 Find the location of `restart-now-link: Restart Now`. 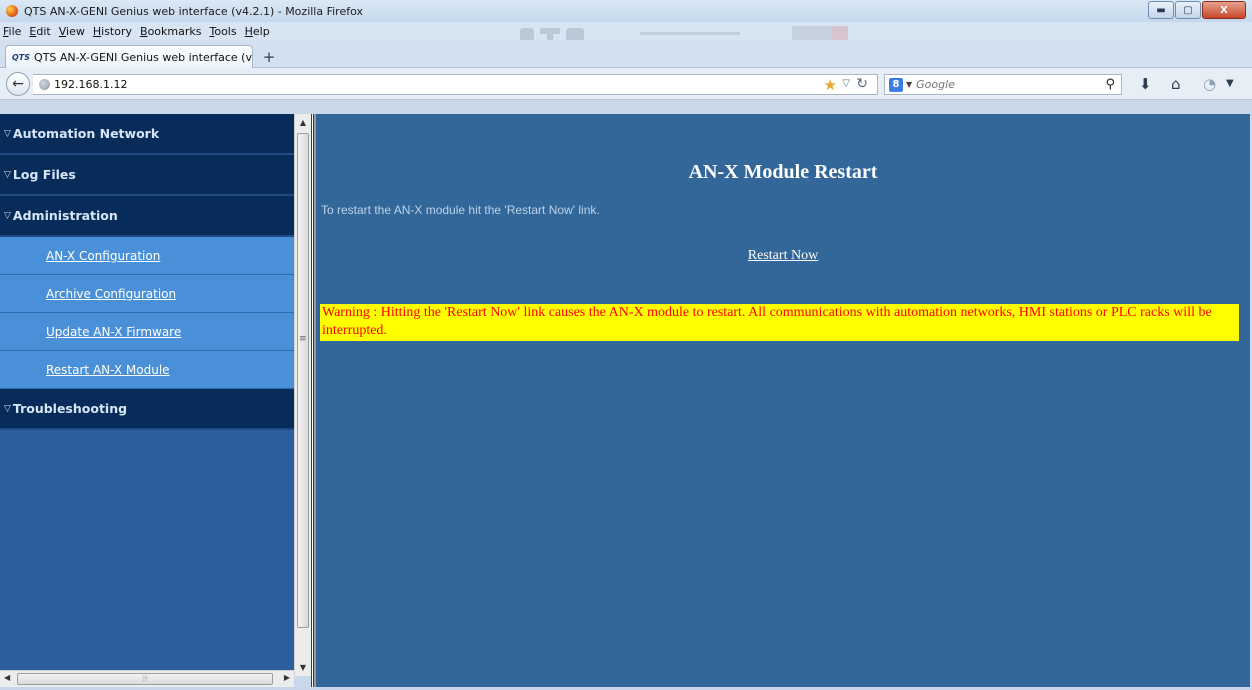

restart-now-link: Restart Now is located at coordinates (783, 255).